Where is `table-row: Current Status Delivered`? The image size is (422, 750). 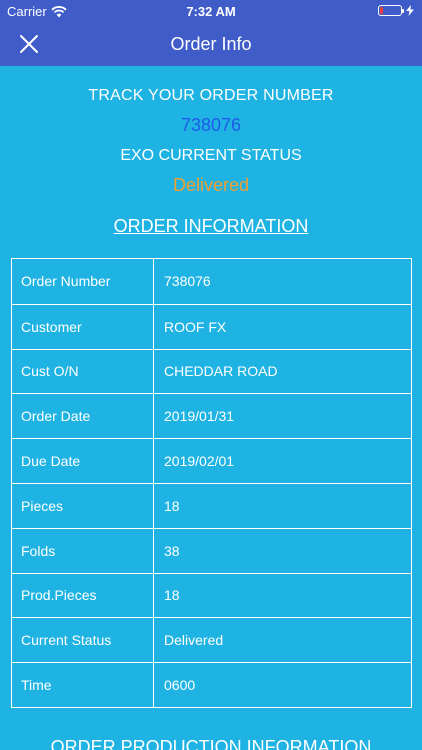
table-row: Current Status Delivered is located at coordinates (211, 640).